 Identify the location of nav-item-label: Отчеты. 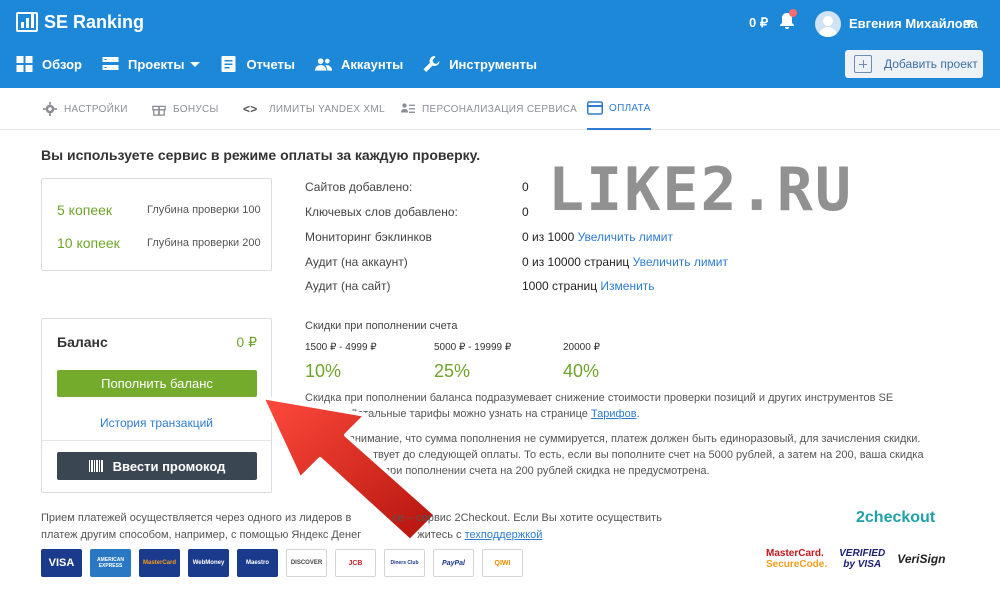
(270, 64).